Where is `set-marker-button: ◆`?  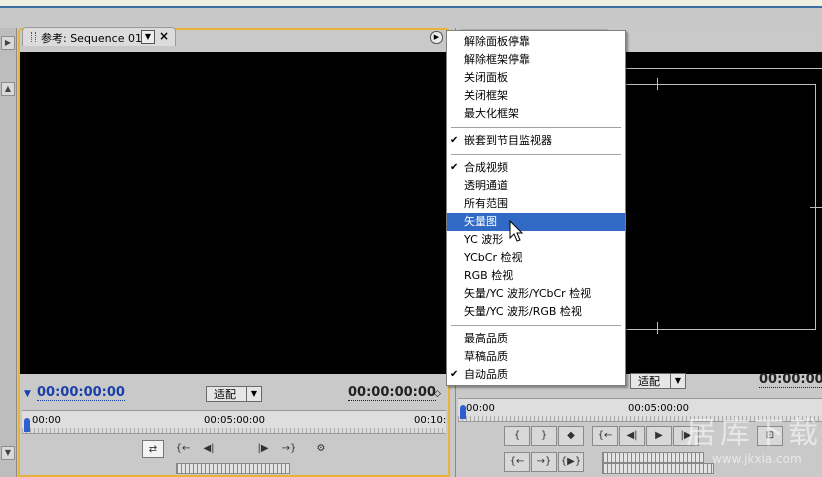
set-marker-button: ◆ is located at coordinates (571, 436).